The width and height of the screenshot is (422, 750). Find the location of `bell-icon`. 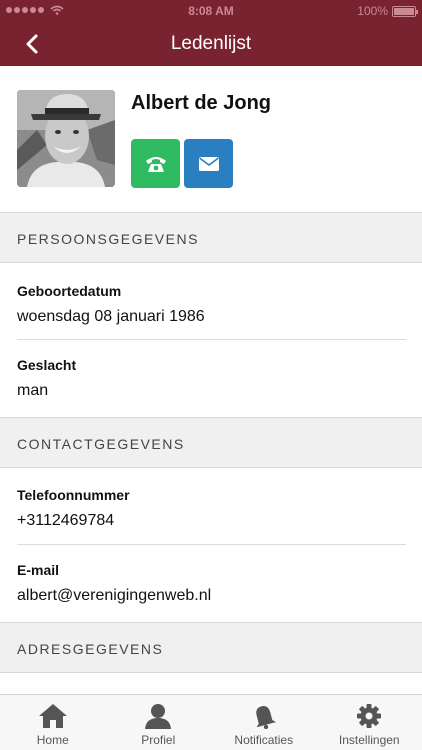

bell-icon is located at coordinates (265, 717).